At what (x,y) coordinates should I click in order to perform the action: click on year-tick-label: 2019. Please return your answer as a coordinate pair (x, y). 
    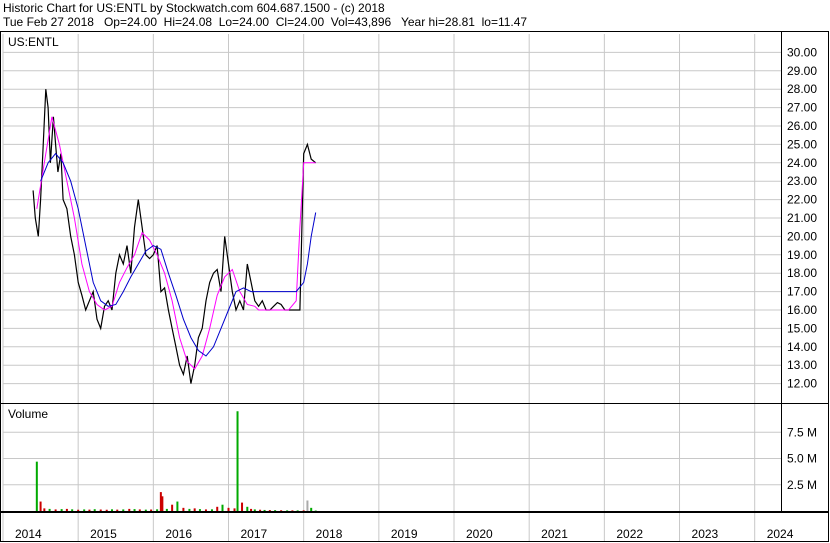
    Looking at the image, I should click on (404, 534).